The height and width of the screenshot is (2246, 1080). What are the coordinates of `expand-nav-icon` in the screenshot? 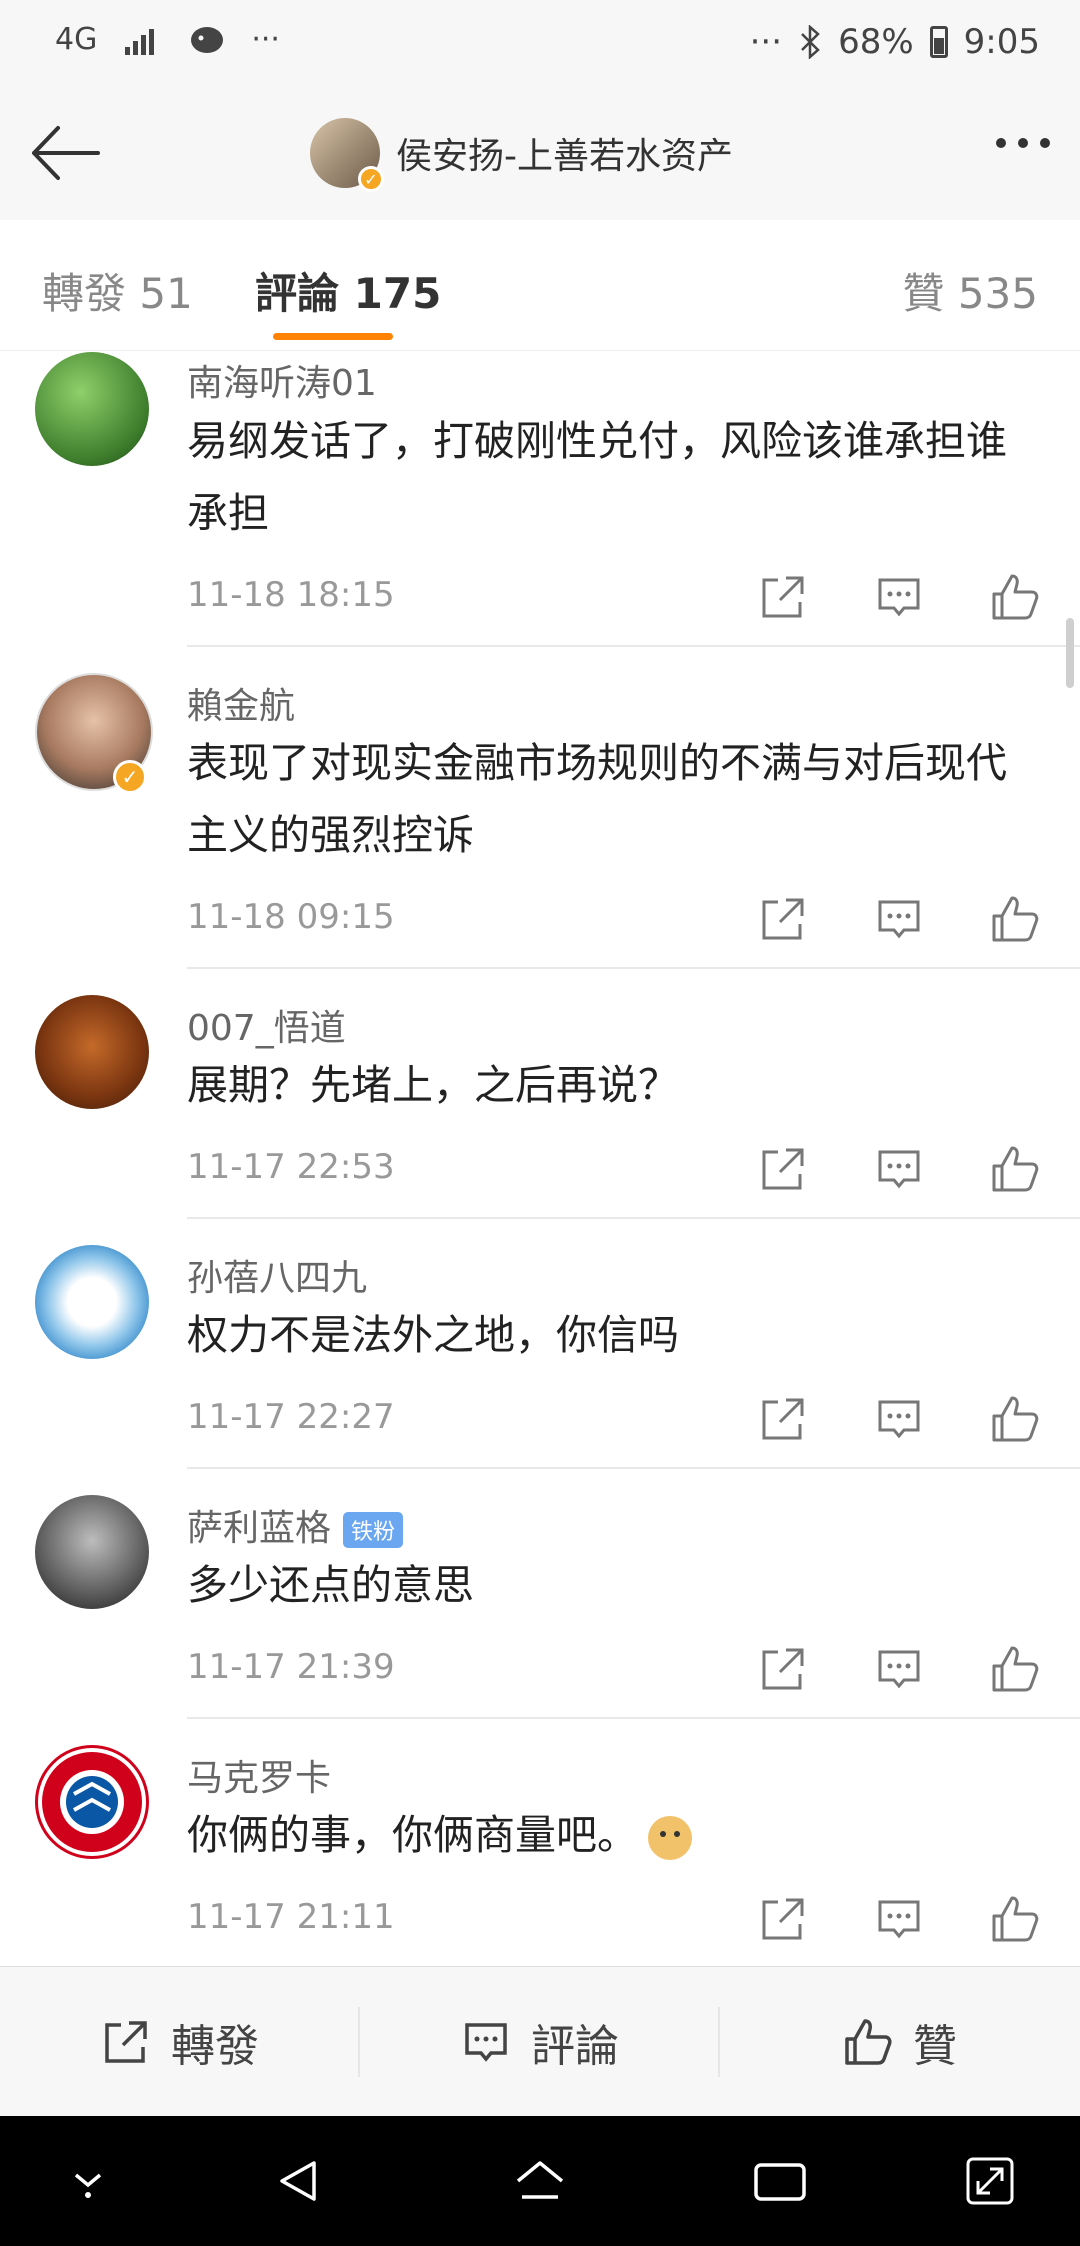 It's located at (990, 2181).